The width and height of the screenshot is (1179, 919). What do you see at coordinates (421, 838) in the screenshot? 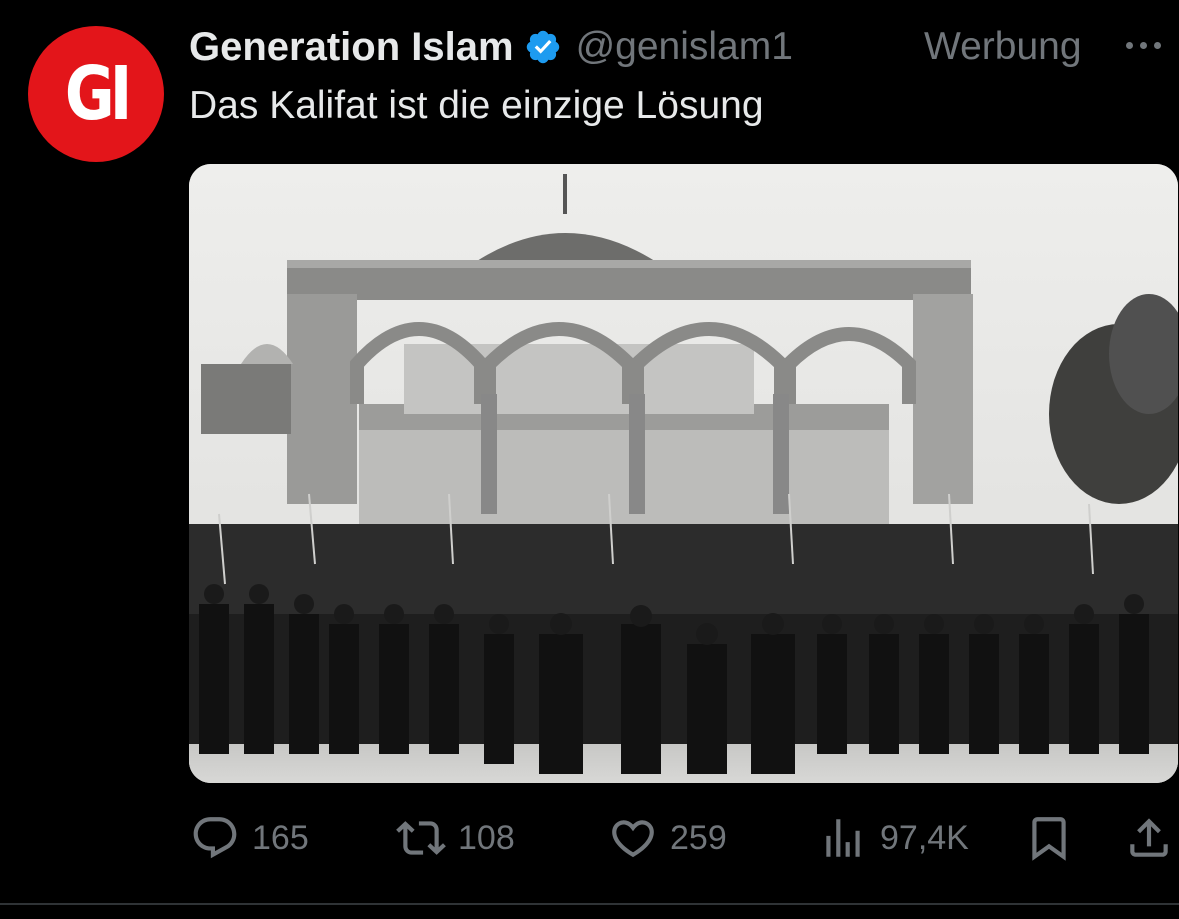
I see `retweet-icon` at bounding box center [421, 838].